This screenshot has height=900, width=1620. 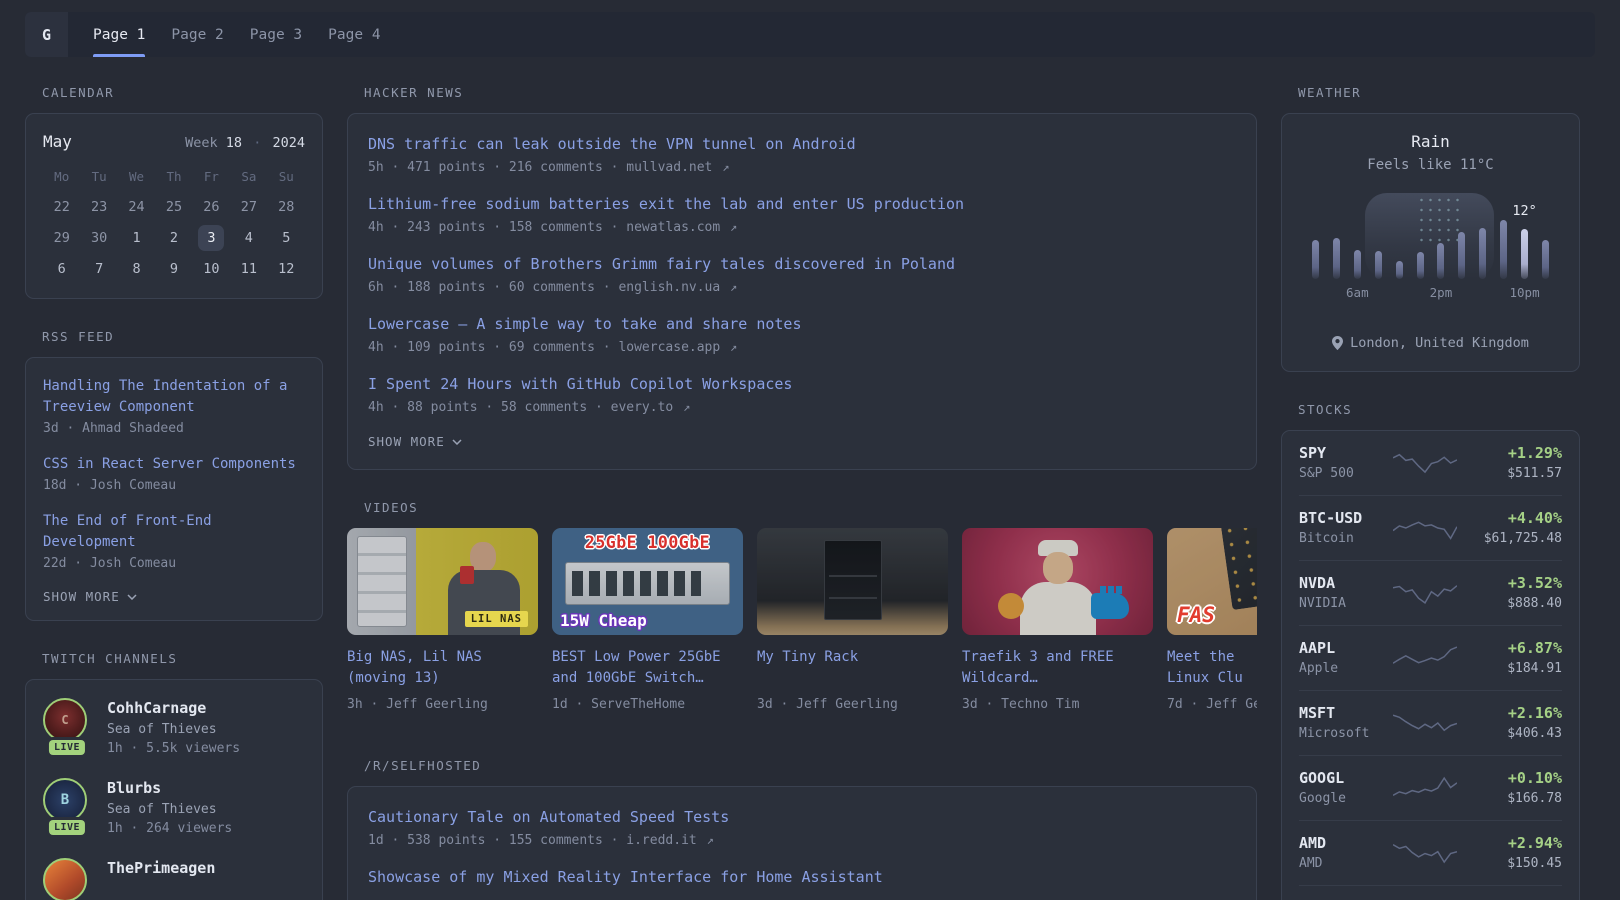 I want to click on weather-location: London, United Kingdom, so click(x=1430, y=343).